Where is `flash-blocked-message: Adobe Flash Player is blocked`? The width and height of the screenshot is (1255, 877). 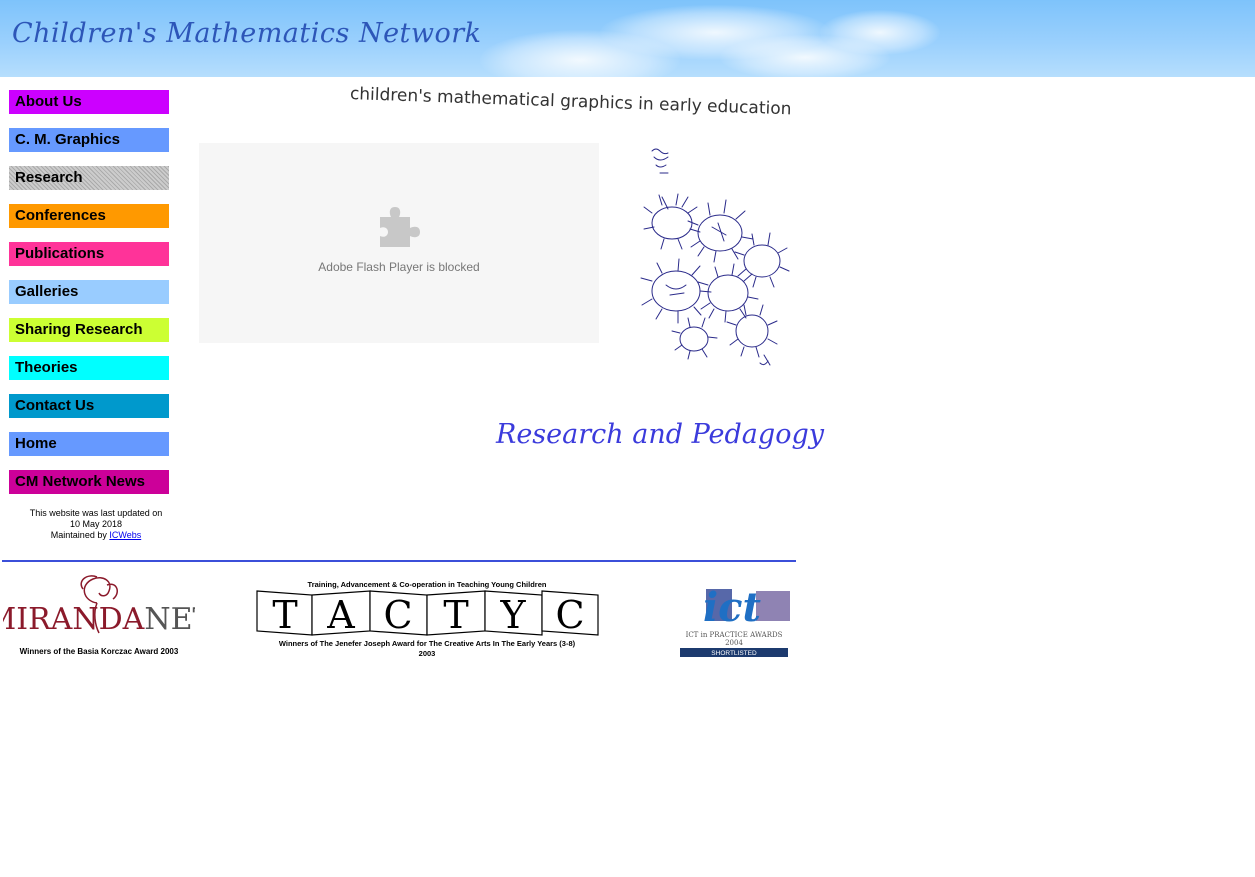
flash-blocked-message: Adobe Flash Player is blocked is located at coordinates (399, 267).